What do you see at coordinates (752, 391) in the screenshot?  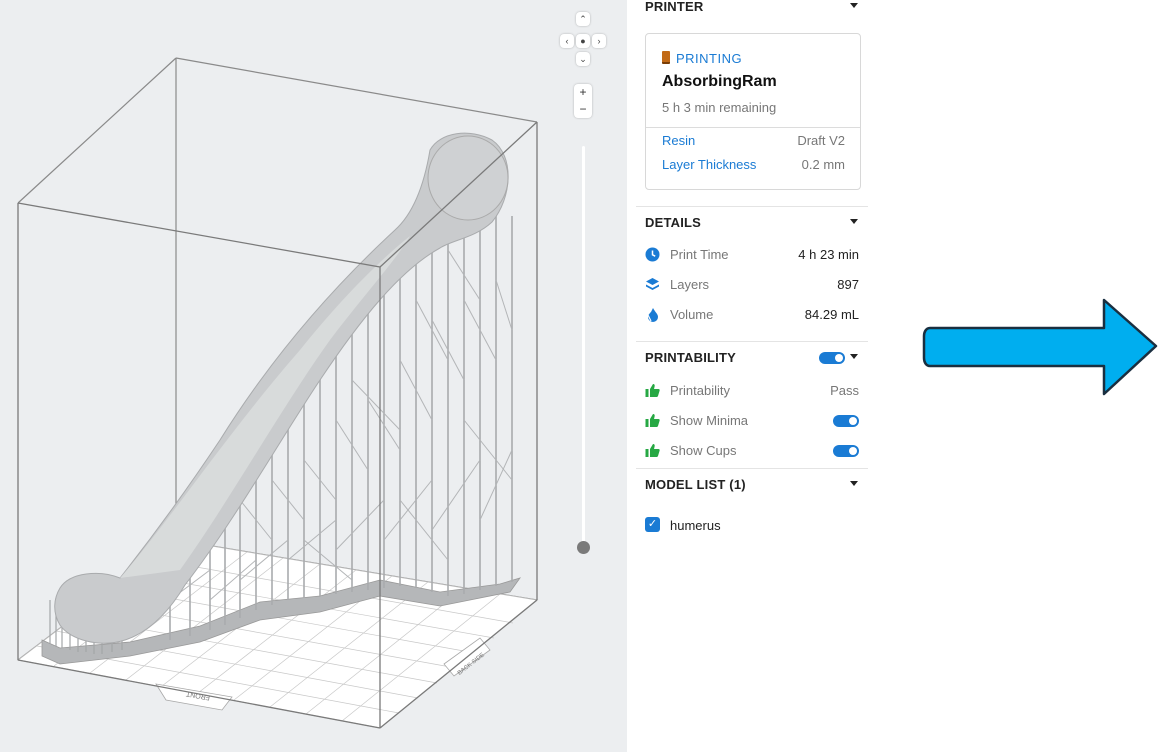 I see `printability-row: Printability Pass` at bounding box center [752, 391].